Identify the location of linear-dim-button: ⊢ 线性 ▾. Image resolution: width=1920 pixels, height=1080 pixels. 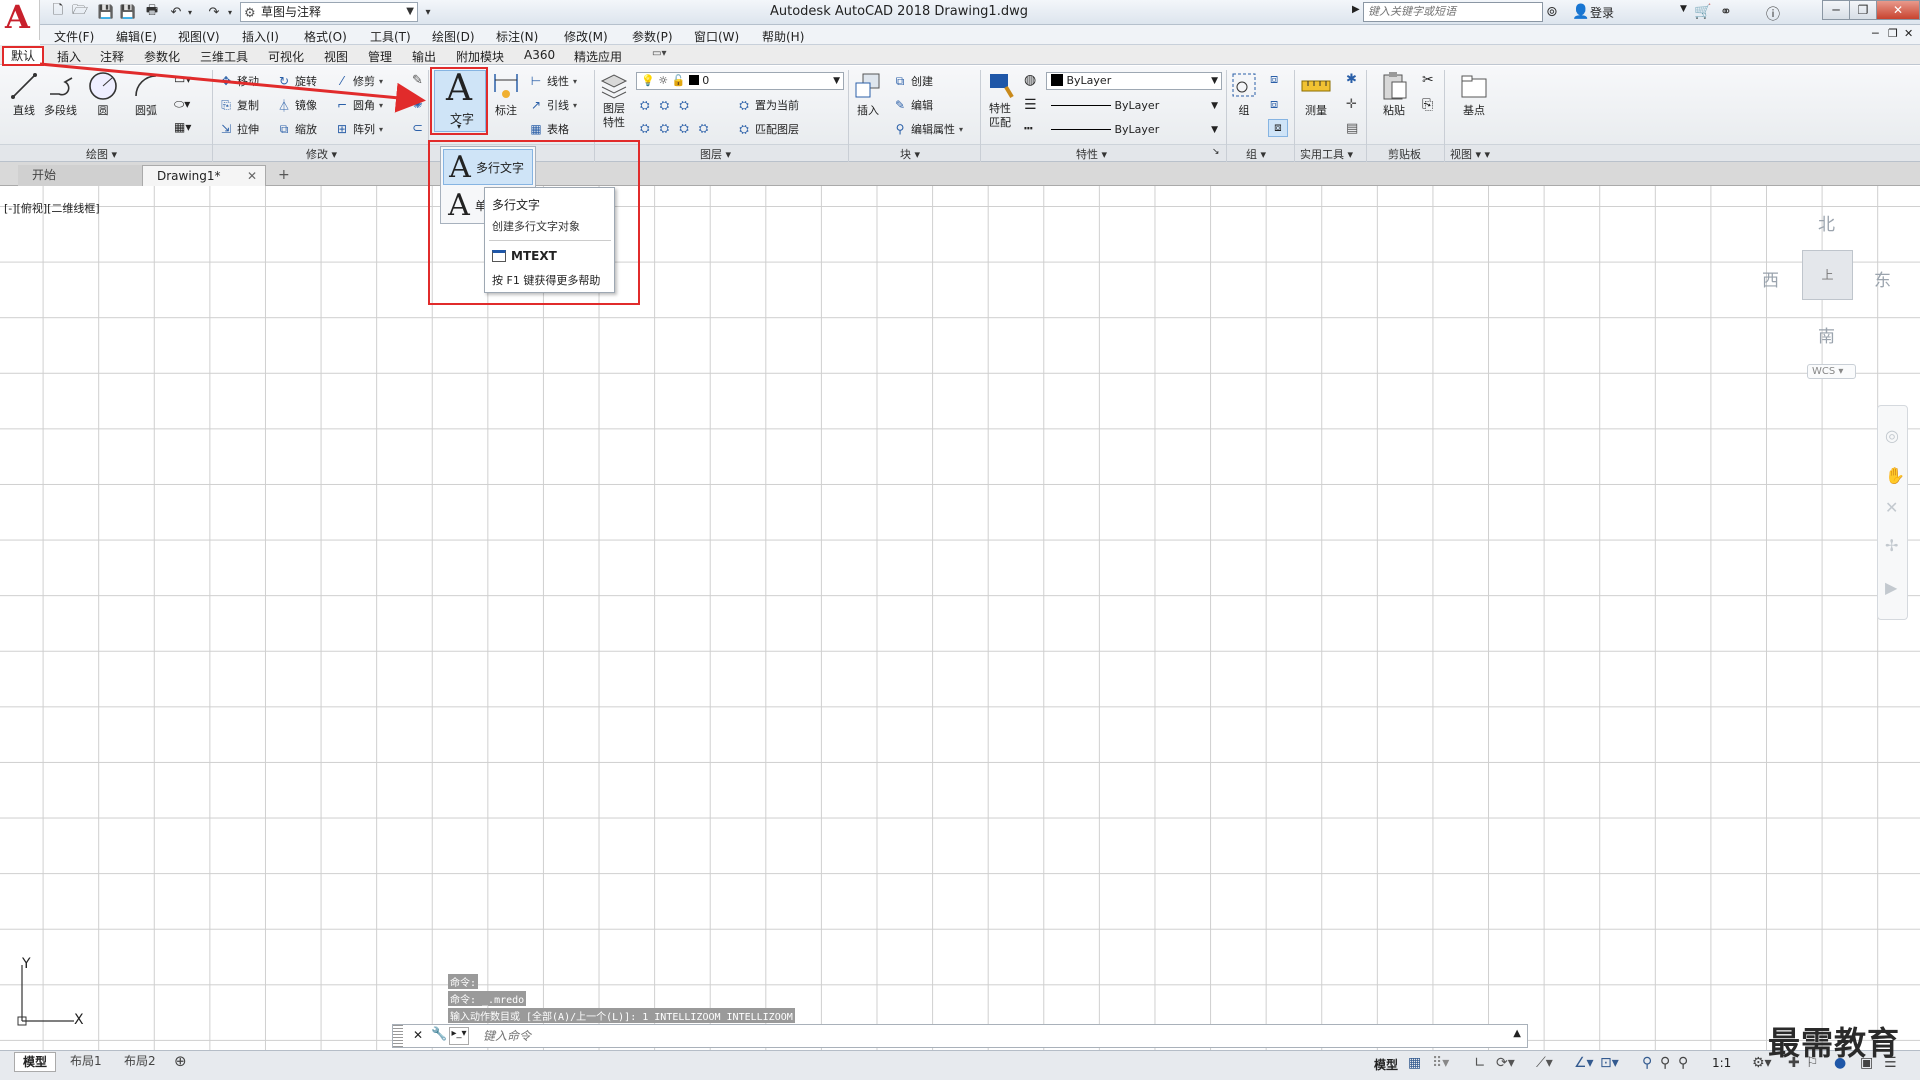
(552, 81).